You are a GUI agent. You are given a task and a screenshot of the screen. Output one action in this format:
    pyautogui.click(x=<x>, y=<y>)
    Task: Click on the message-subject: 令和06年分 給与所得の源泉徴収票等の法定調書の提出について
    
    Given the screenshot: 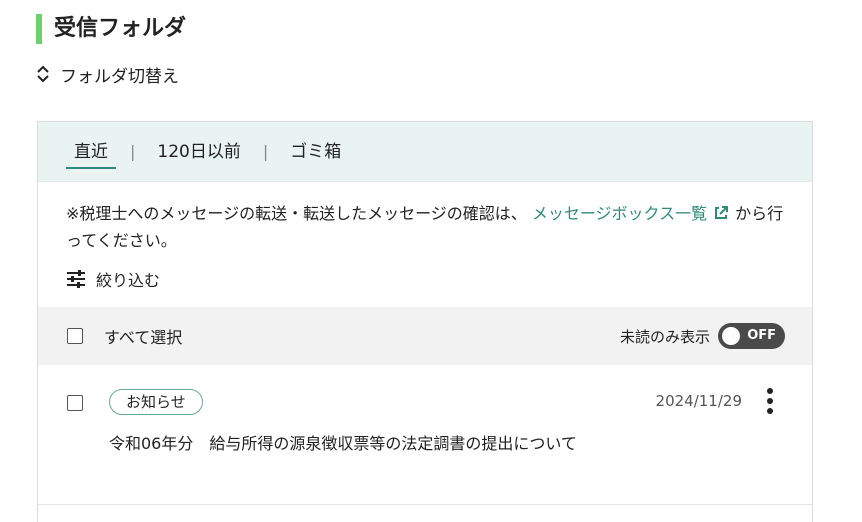 What is the action you would take?
    pyautogui.click(x=343, y=444)
    